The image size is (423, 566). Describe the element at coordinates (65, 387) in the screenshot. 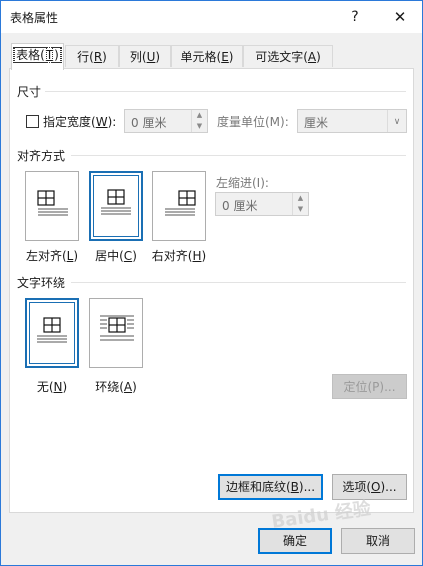

I see `wrap-none-end: )` at that location.